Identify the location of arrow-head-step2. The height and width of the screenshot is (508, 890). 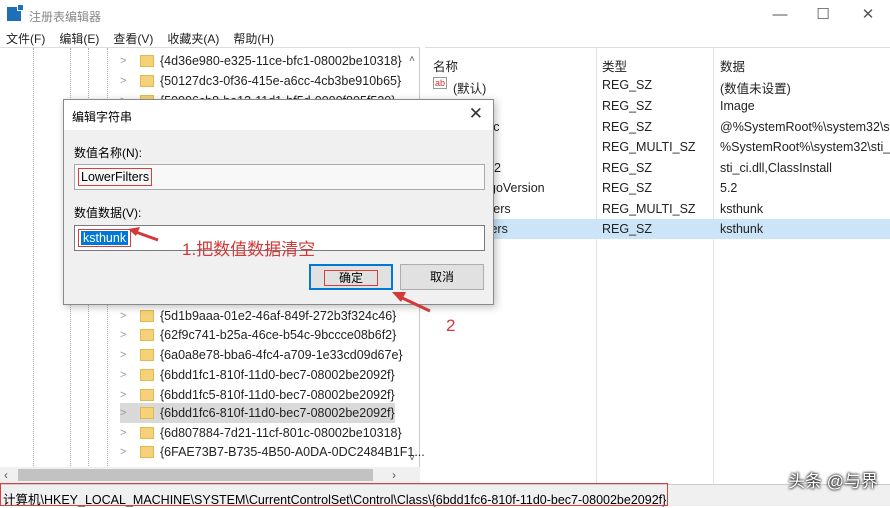
(399, 297).